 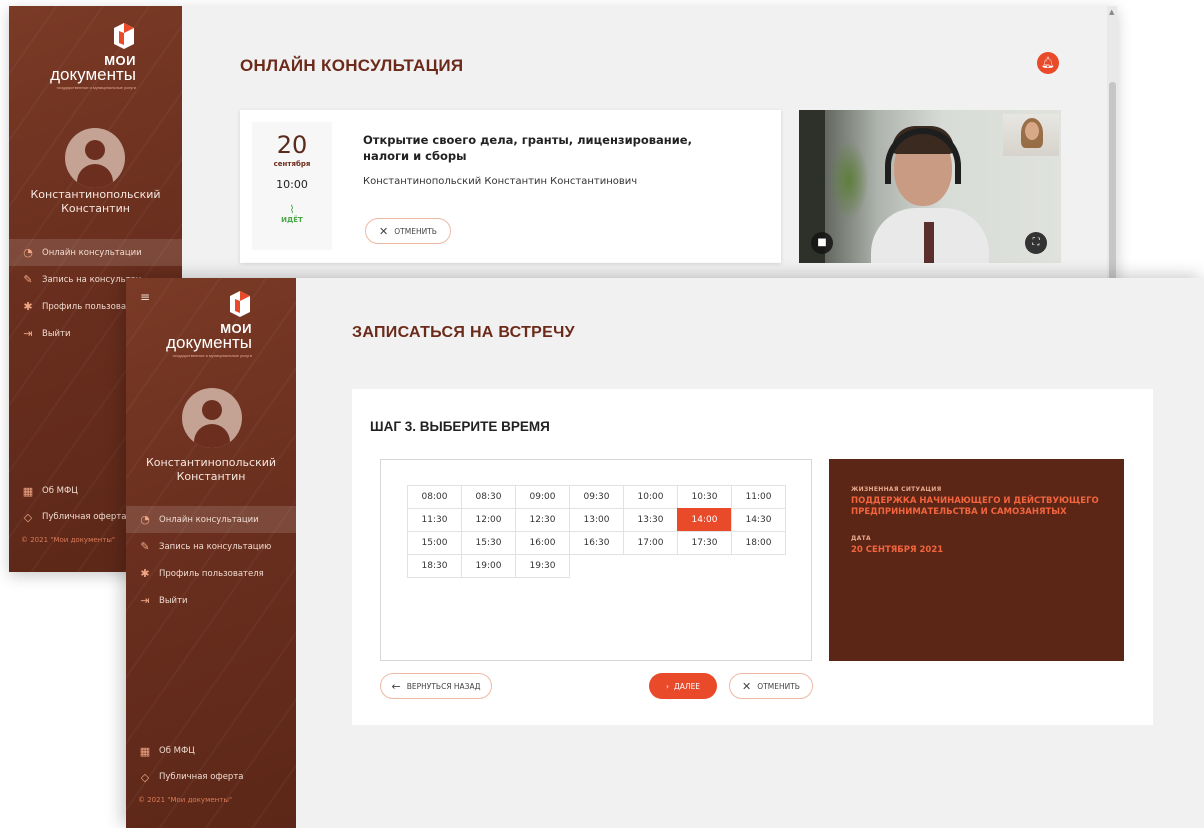 What do you see at coordinates (463, 332) in the screenshot?
I see `page-title: ЗАПИСАТЬСЯ НА ВСТРЕЧУ` at bounding box center [463, 332].